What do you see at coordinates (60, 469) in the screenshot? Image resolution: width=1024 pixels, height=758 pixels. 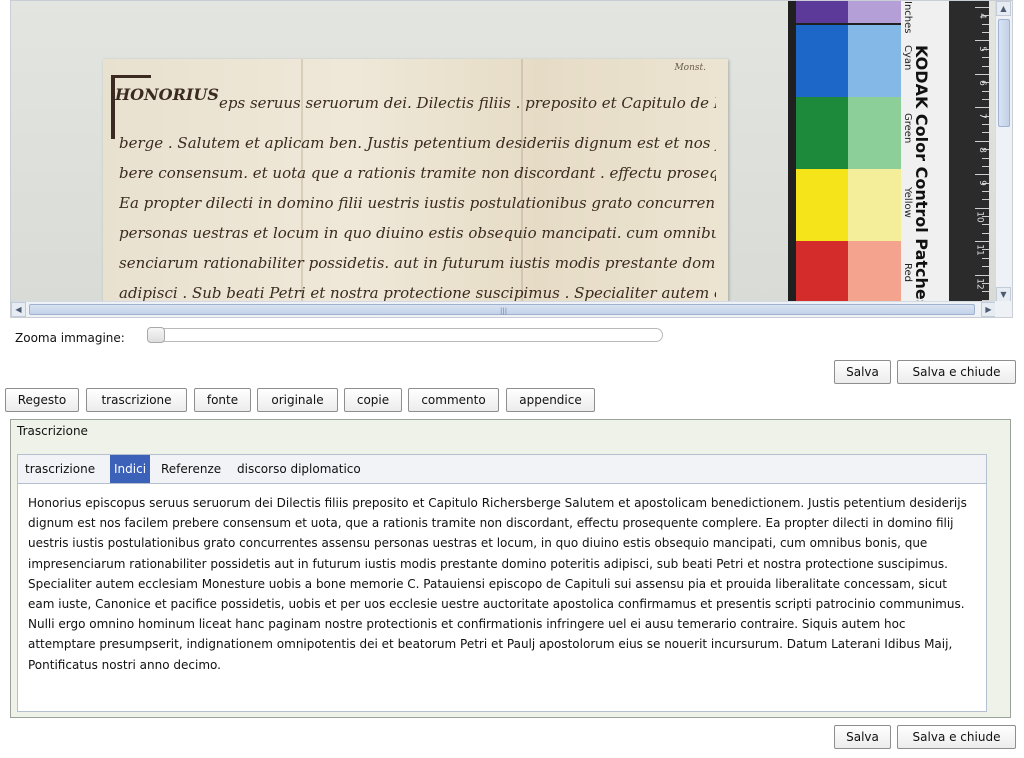 I see `panel-tab-trascrizione: trascrizione` at bounding box center [60, 469].